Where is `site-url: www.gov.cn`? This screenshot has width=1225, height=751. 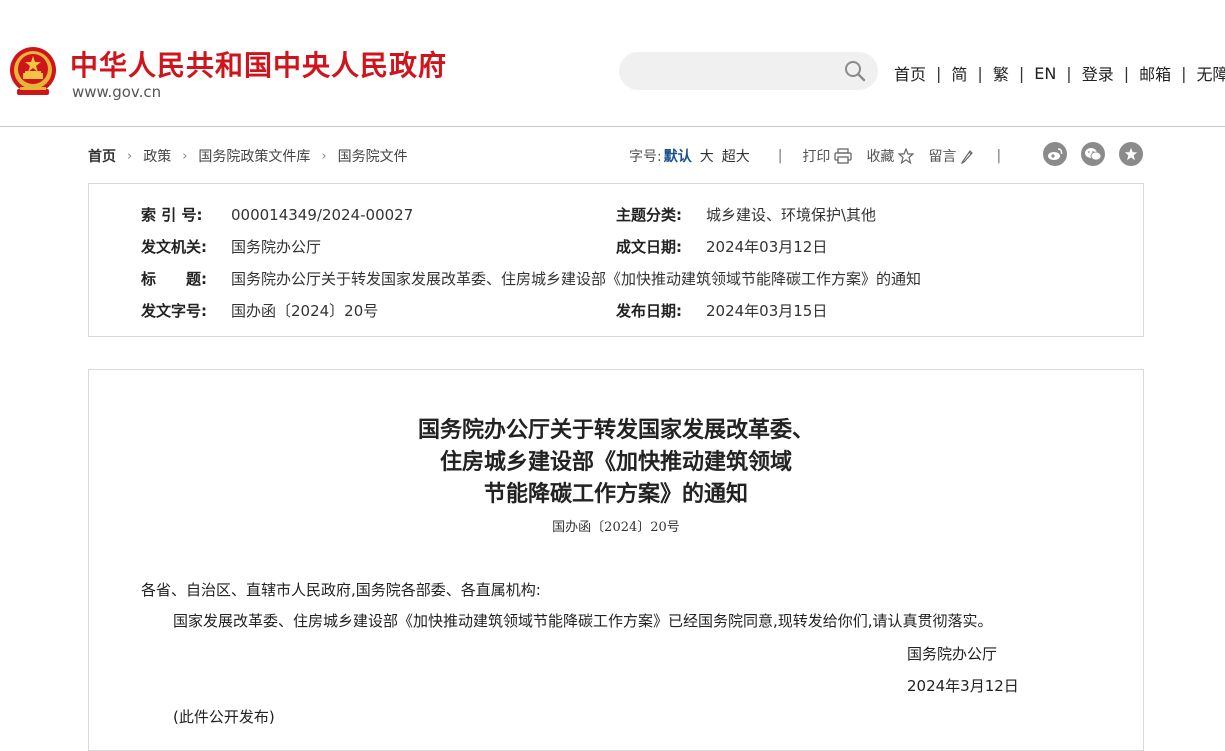
site-url: www.gov.cn is located at coordinates (116, 92).